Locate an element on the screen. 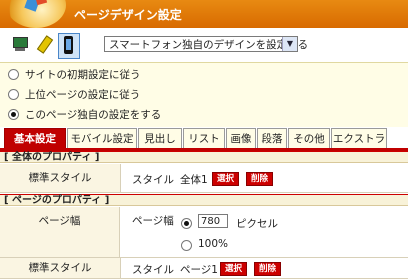 The image size is (408, 279). width-percent-label: 100% is located at coordinates (213, 244).